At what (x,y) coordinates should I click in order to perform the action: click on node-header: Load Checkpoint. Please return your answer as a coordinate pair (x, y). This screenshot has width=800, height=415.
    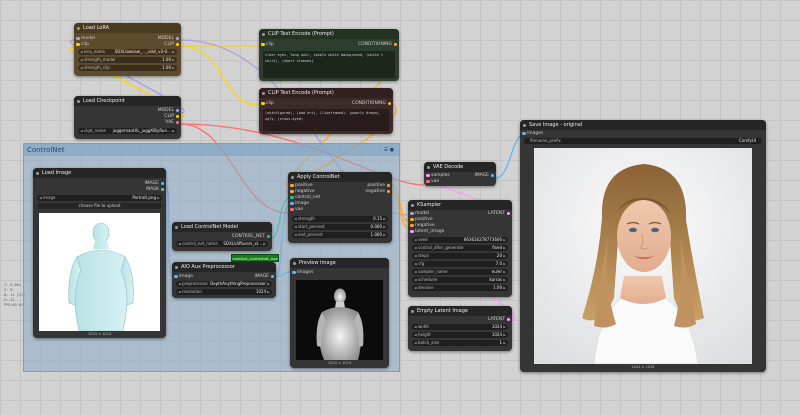
    Looking at the image, I should click on (127, 101).